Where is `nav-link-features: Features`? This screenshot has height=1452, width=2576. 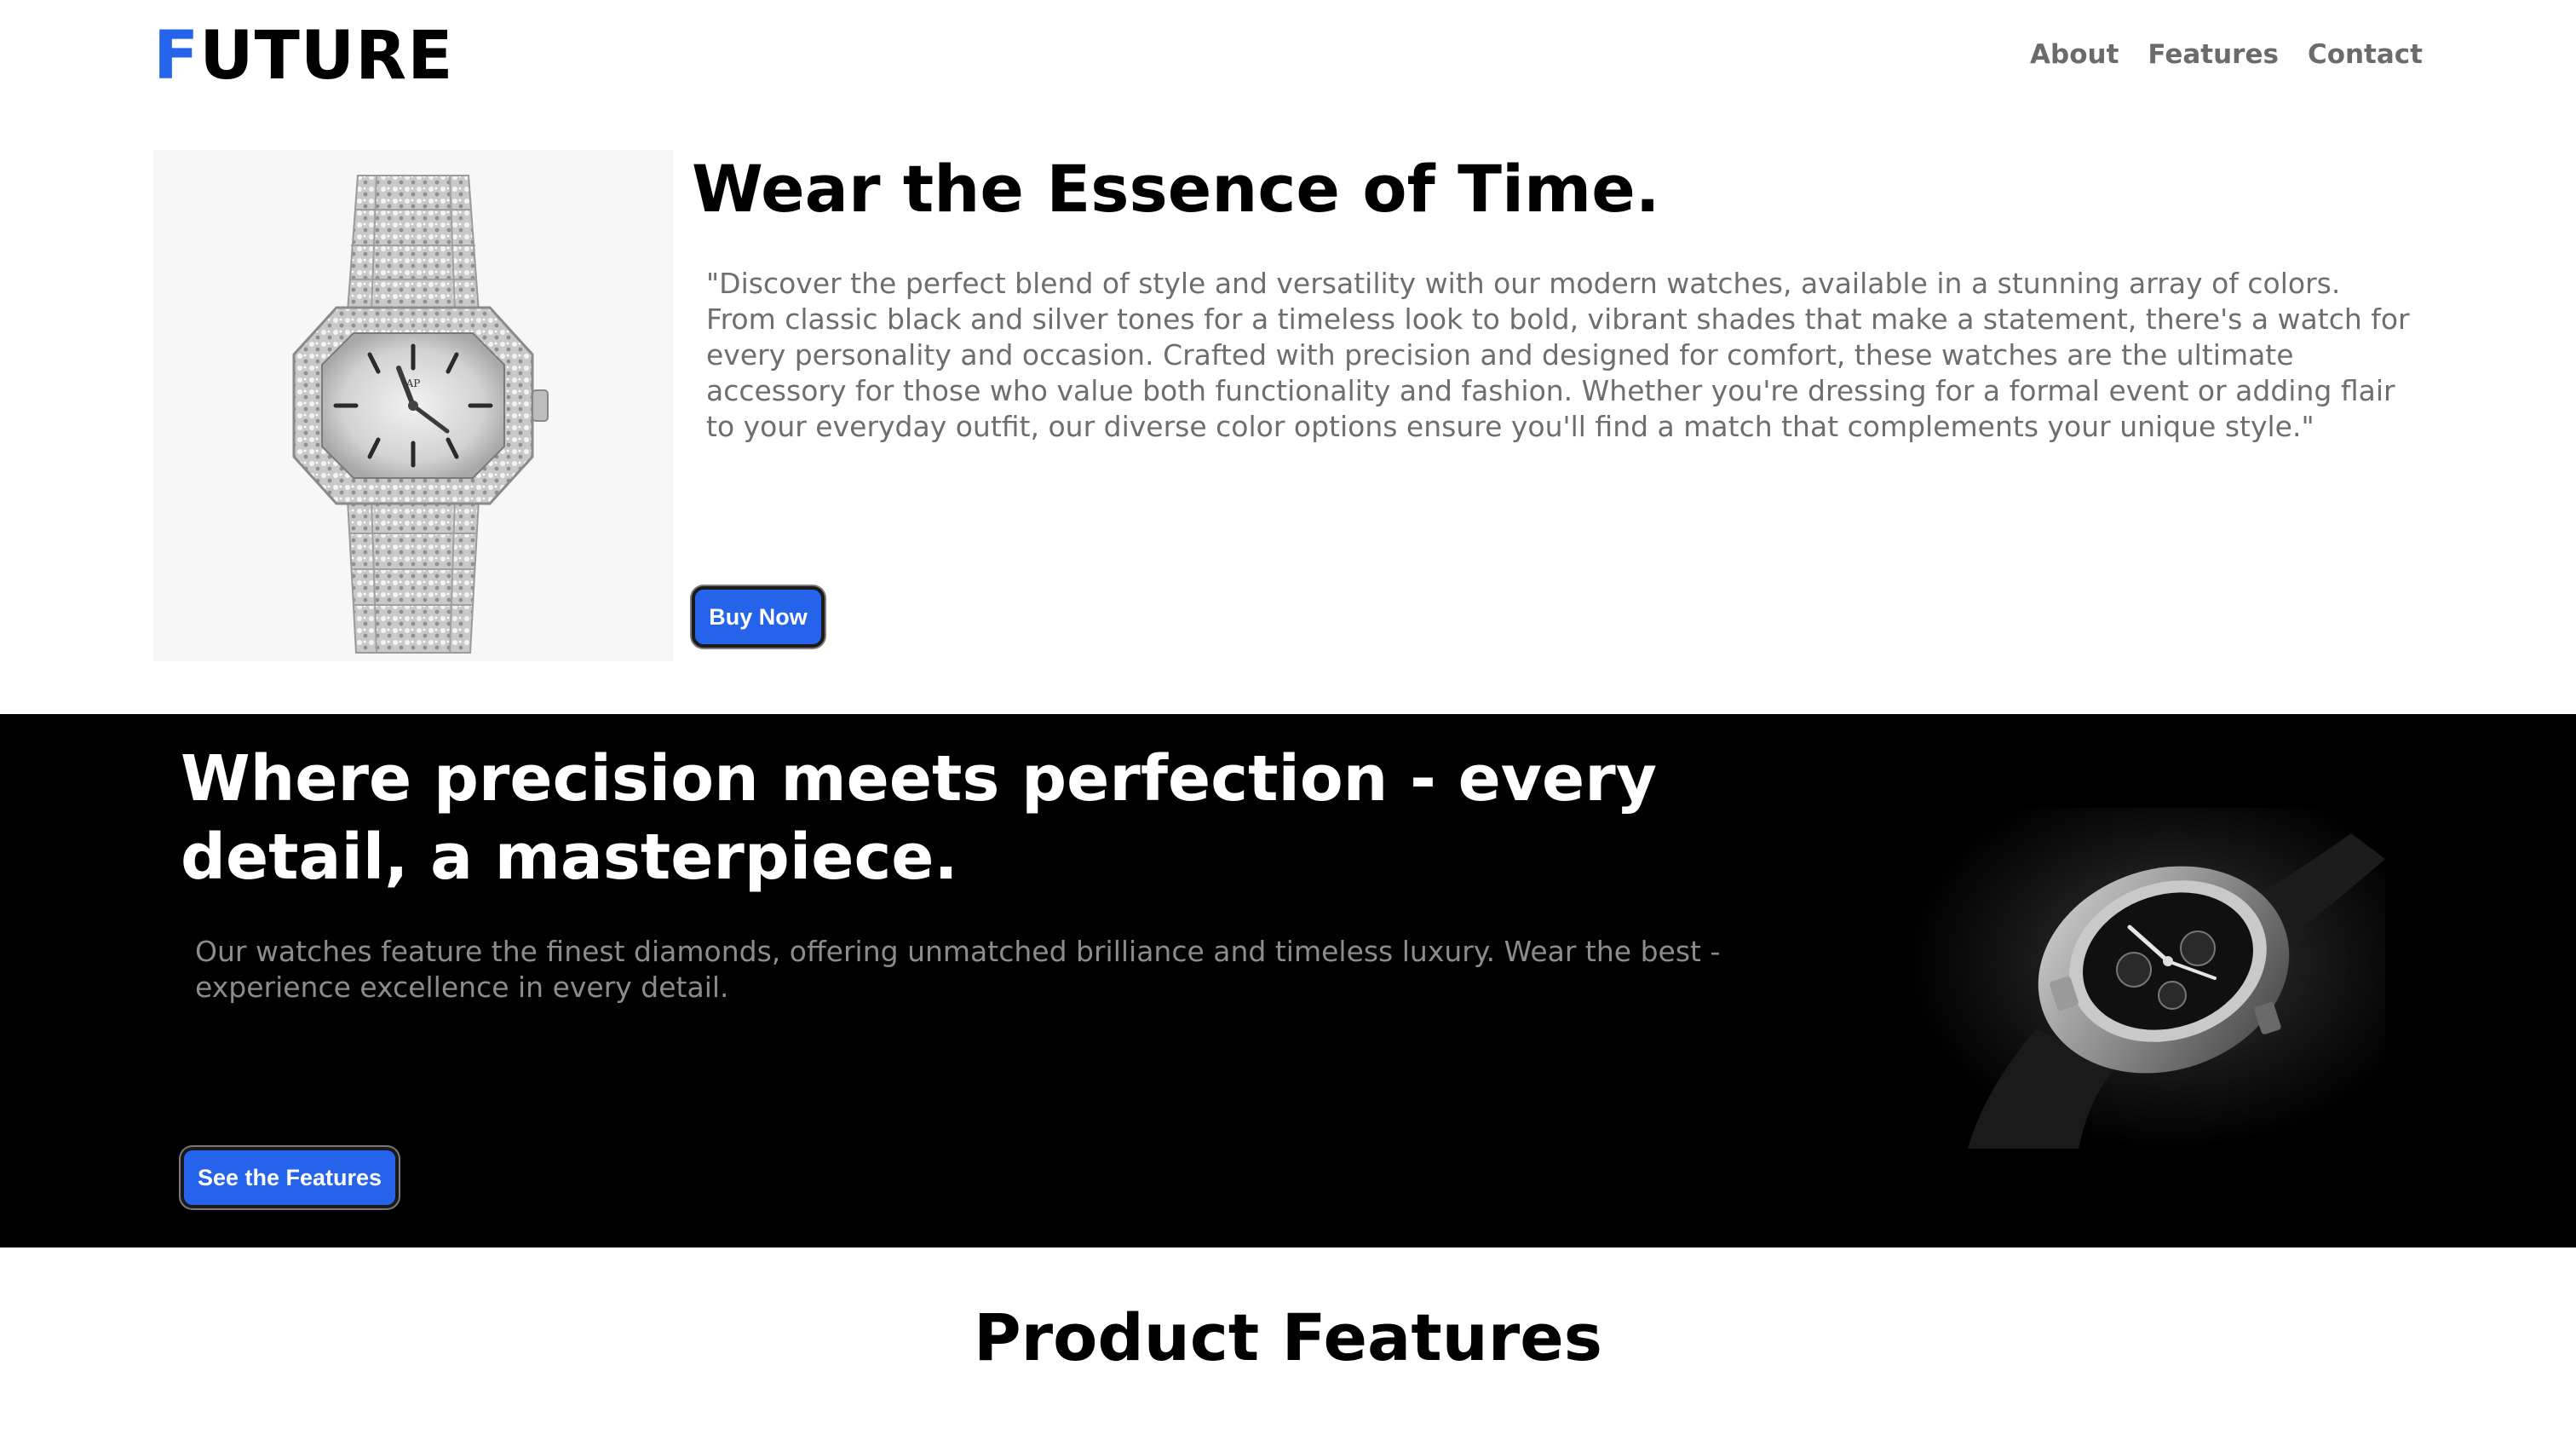
nav-link-features: Features is located at coordinates (2213, 55).